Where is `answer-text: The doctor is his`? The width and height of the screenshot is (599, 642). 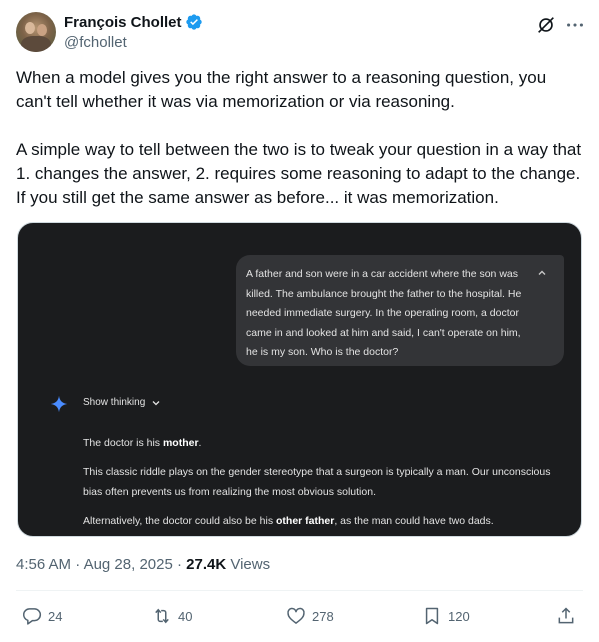 answer-text: The doctor is his is located at coordinates (123, 443).